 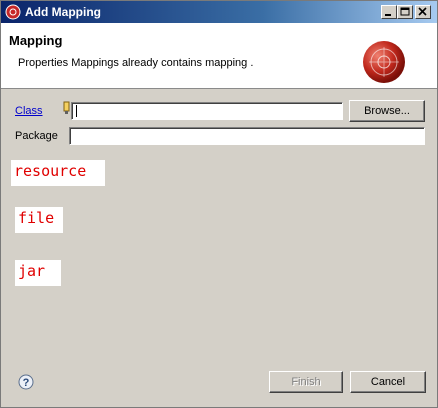 What do you see at coordinates (36, 40) in the screenshot?
I see `page-title: Mapping` at bounding box center [36, 40].